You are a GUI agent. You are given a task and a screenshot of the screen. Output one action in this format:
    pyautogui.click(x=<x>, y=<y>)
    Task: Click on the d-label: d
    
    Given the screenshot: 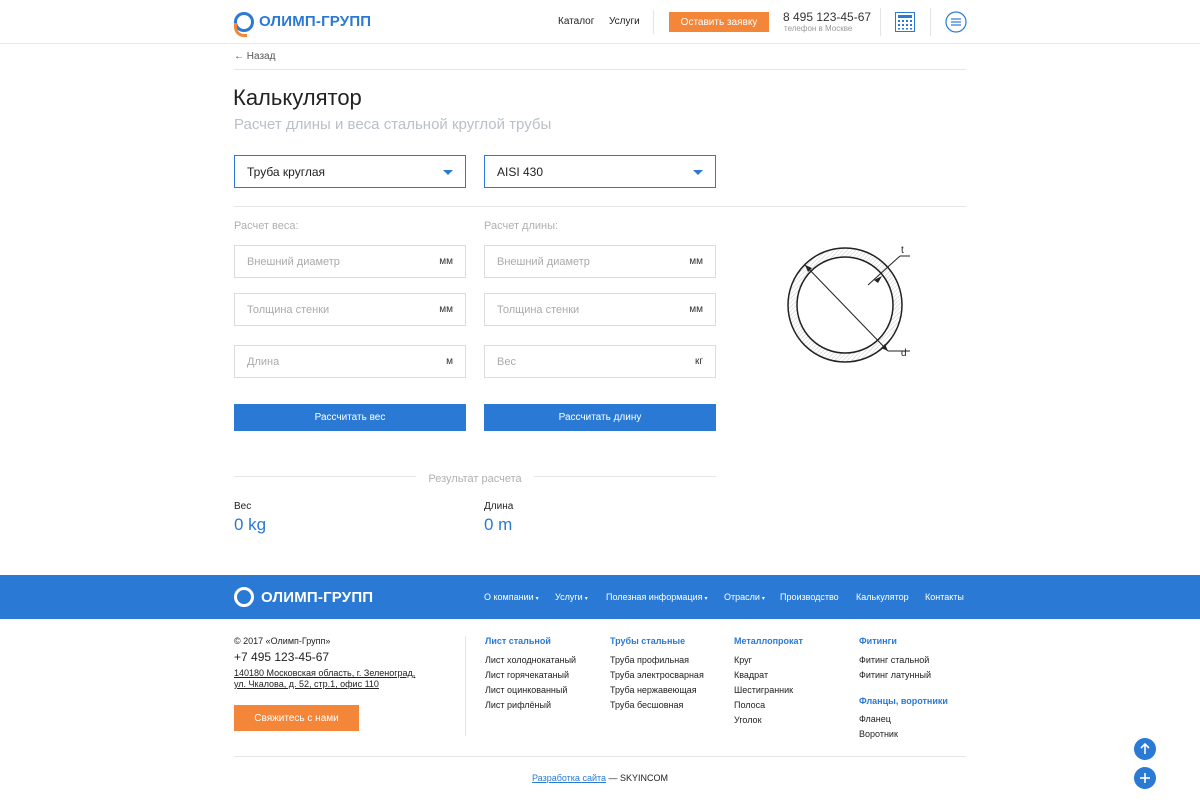 What is the action you would take?
    pyautogui.click(x=904, y=353)
    